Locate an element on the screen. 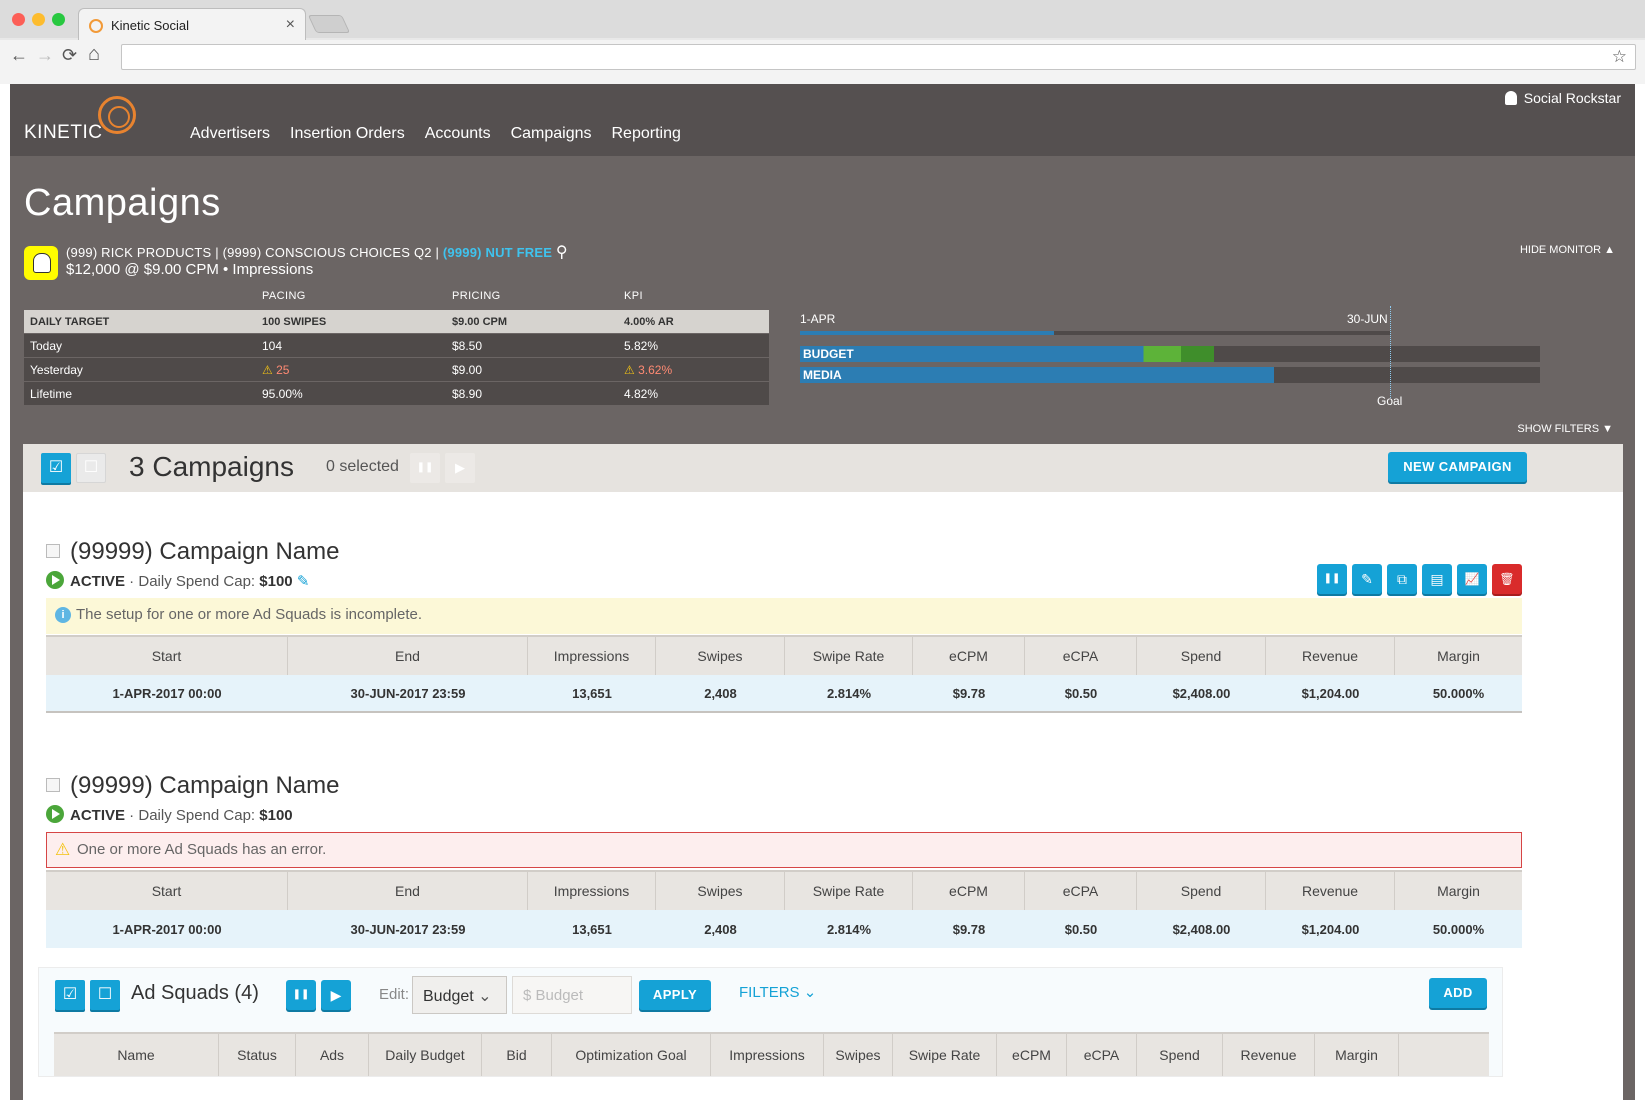 This screenshot has height=1100, width=1645. duplicate-button: ⧉ is located at coordinates (1402, 579).